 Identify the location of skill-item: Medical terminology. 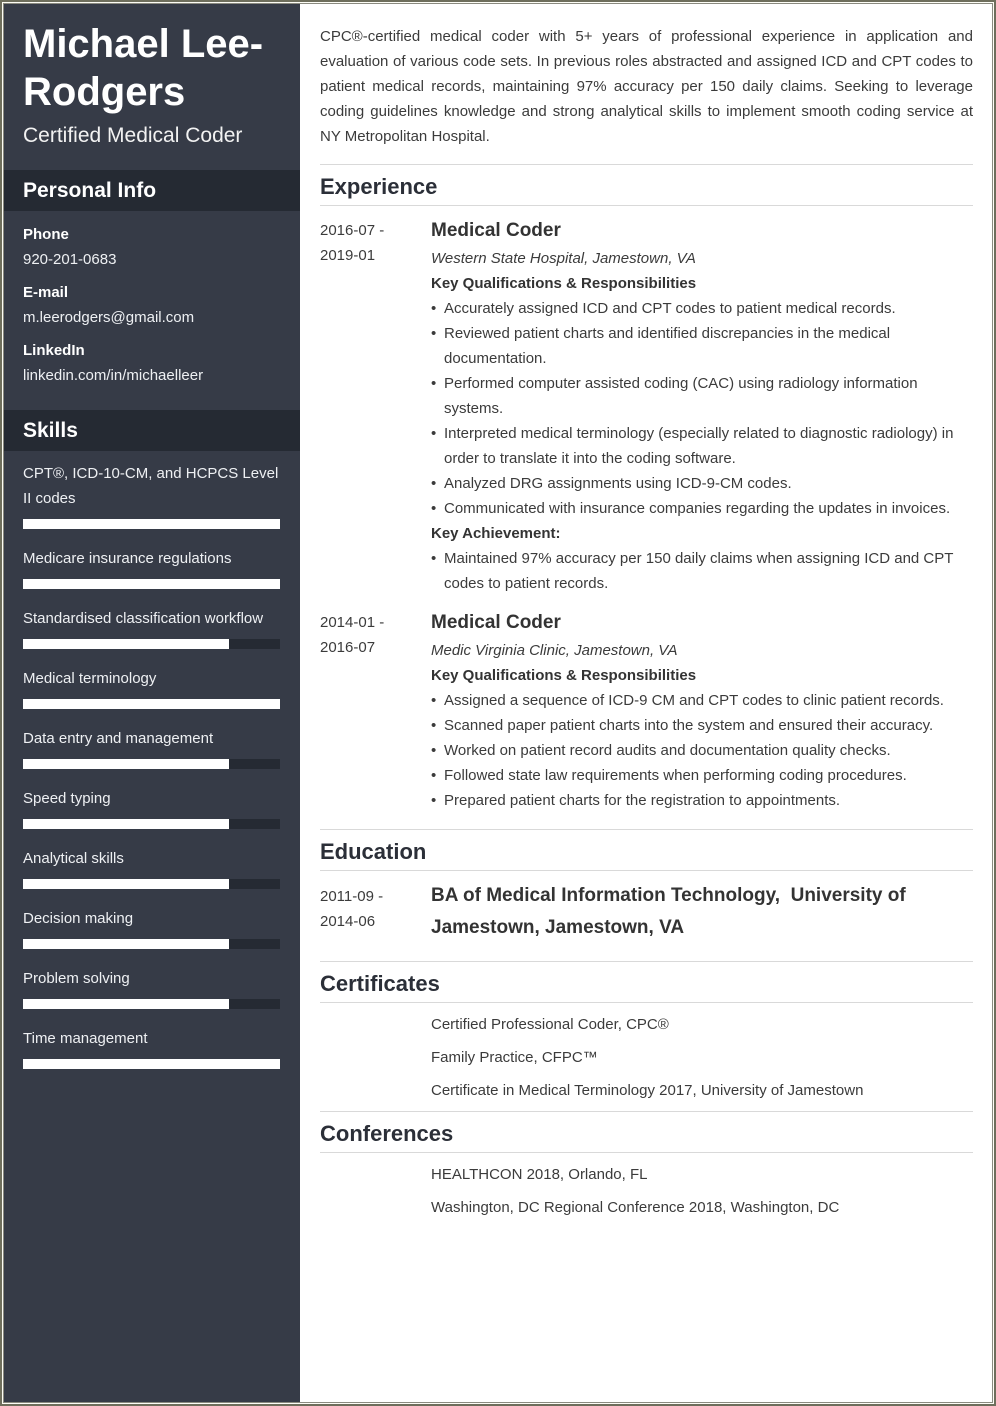
(152, 687).